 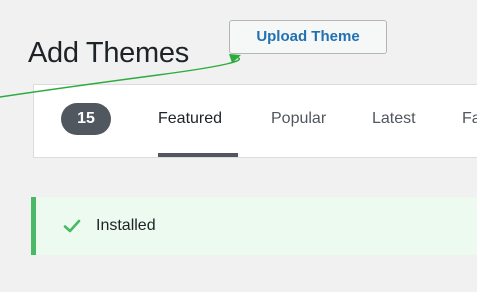 I want to click on tab-popular: Popular, so click(x=298, y=119).